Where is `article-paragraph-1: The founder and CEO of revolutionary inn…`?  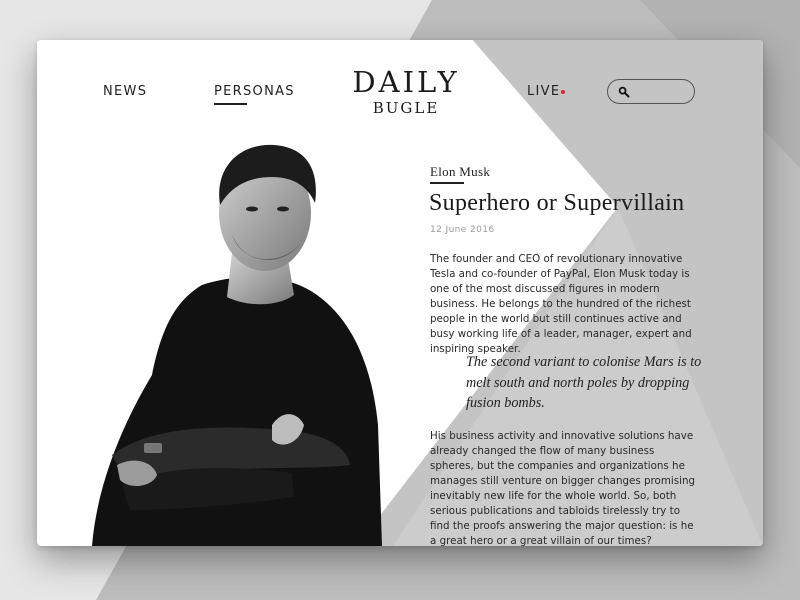 article-paragraph-1: The founder and CEO of revolutionary inn… is located at coordinates (561, 304).